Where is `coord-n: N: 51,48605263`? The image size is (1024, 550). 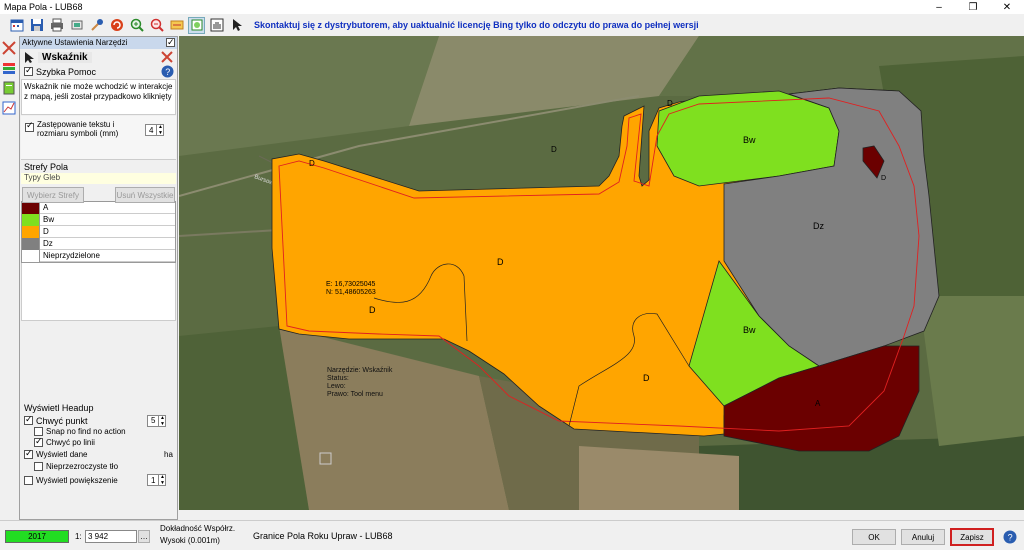
coord-n: N: 51,48605263 is located at coordinates (351, 292).